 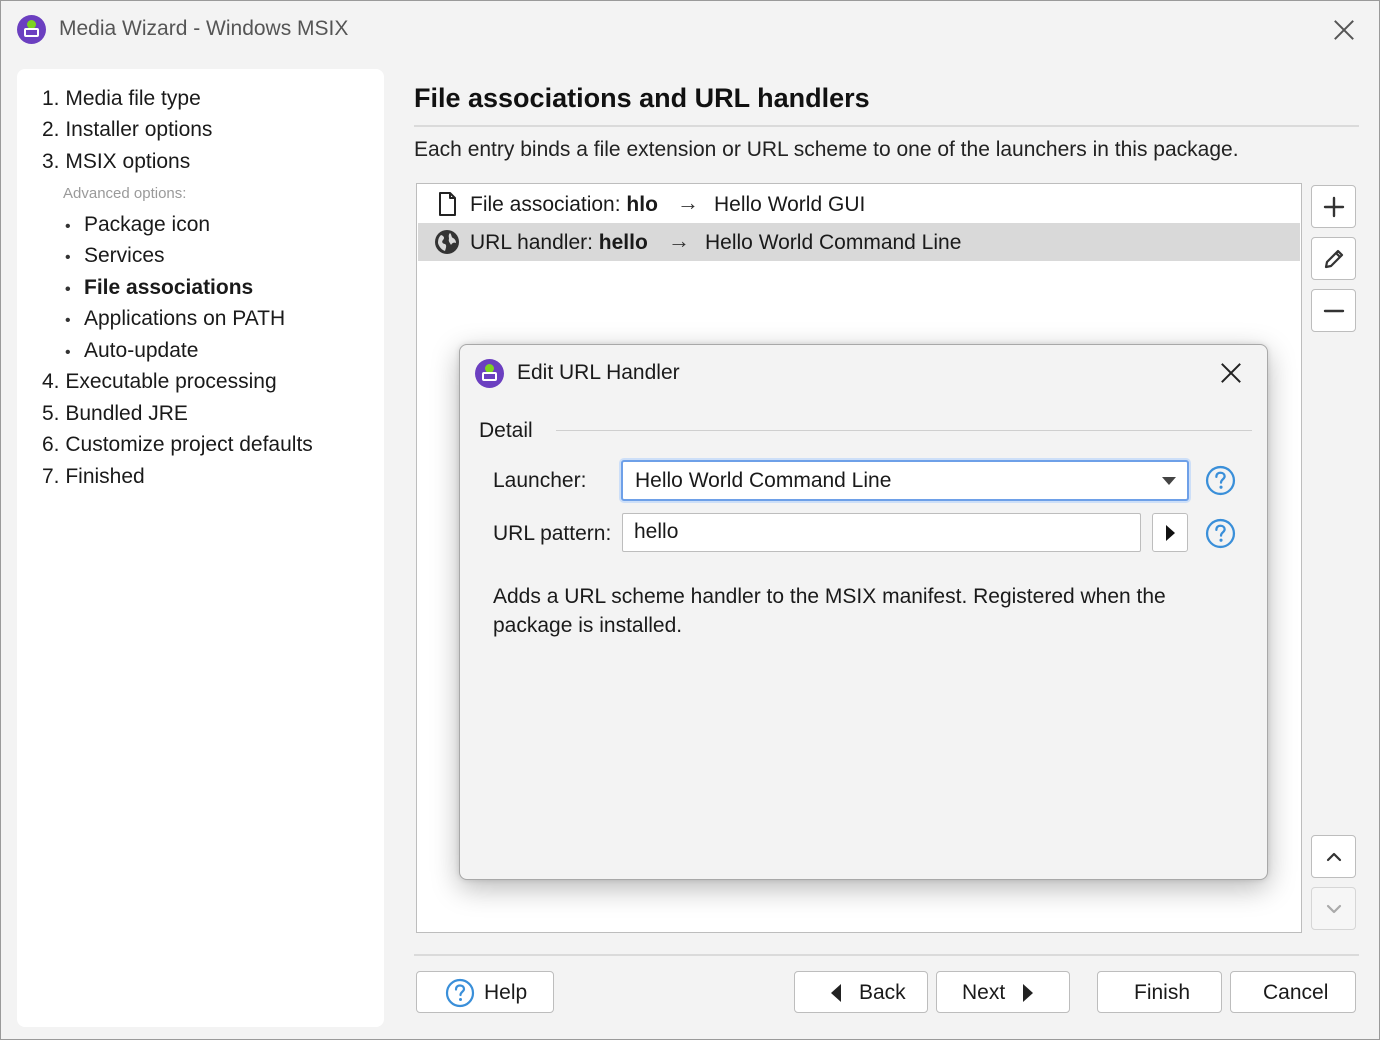 I want to click on step-executable-processing: 4. Executable processing, so click(x=159, y=382).